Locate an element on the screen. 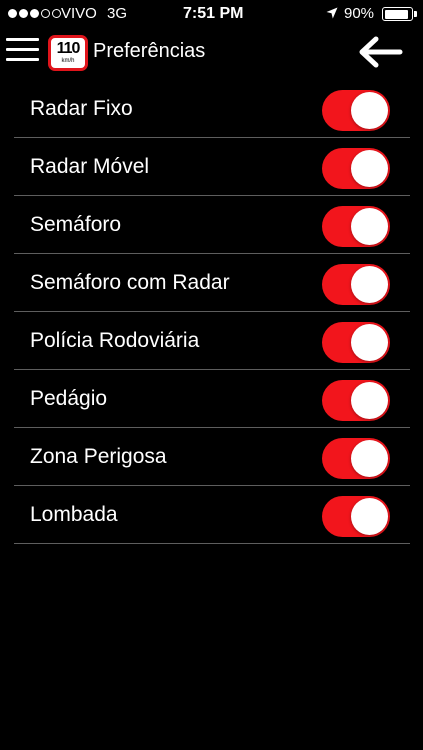  toggle-semaforo-com-radar is located at coordinates (356, 284).